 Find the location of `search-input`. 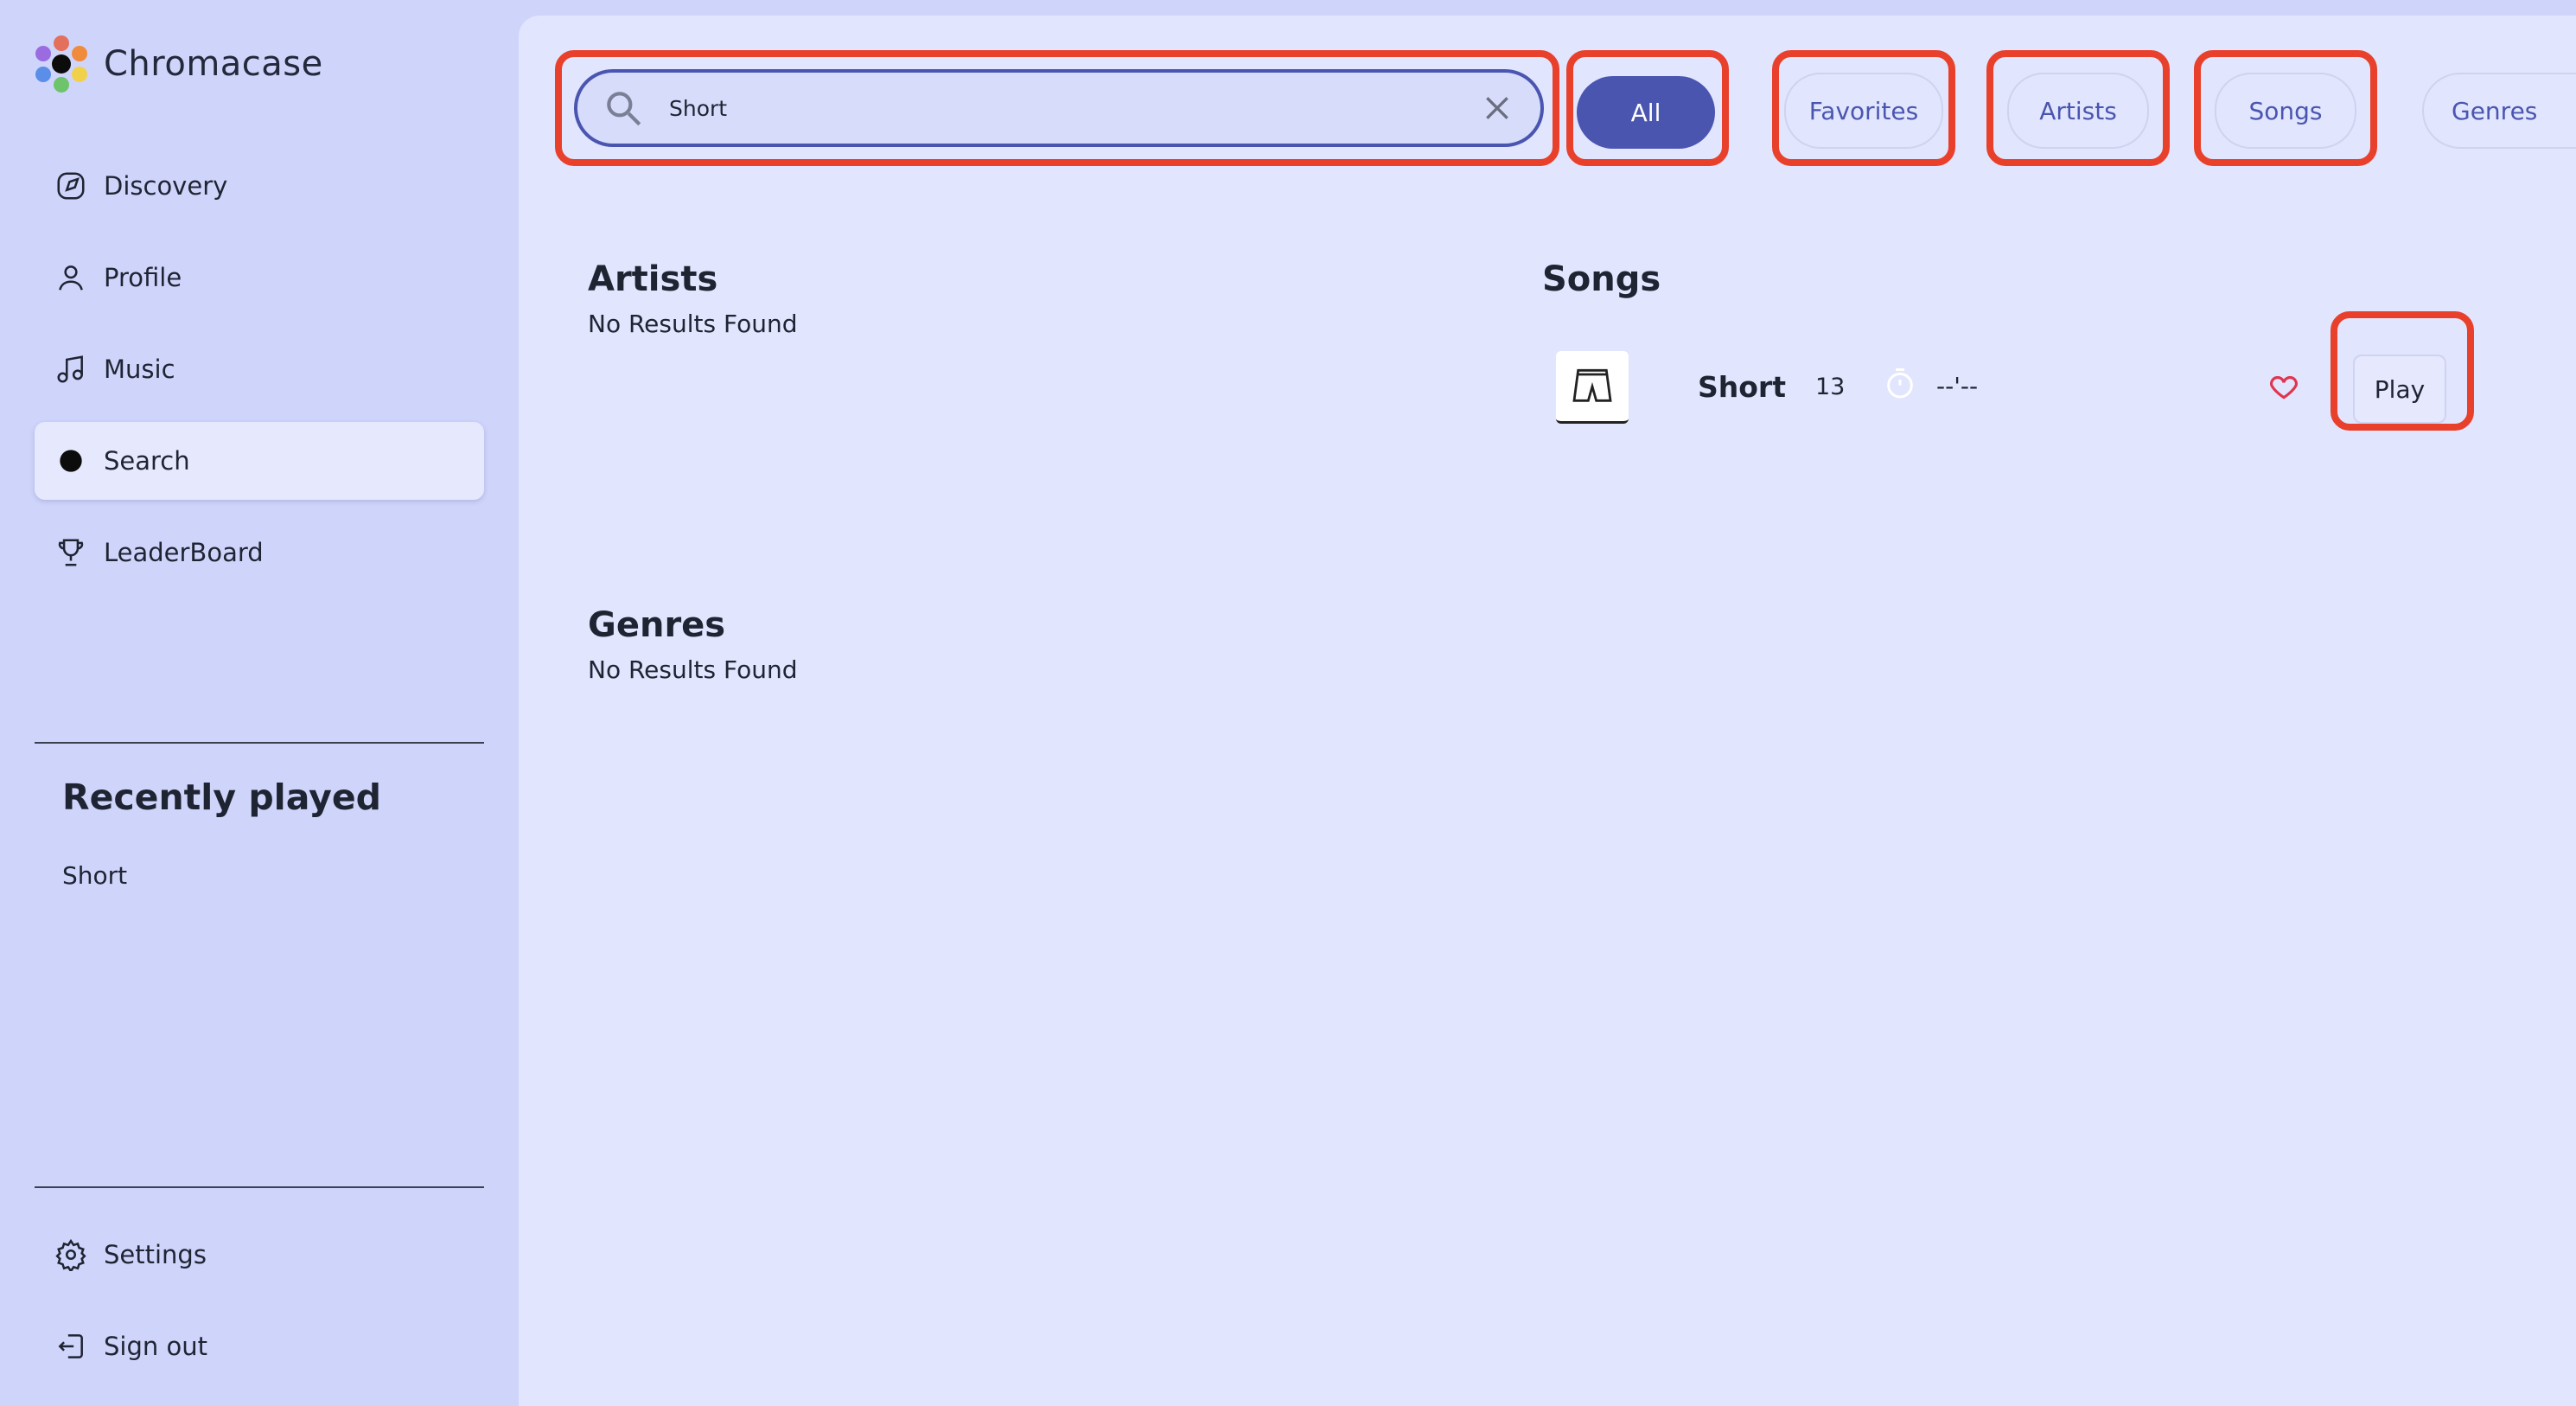

search-input is located at coordinates (1073, 108).